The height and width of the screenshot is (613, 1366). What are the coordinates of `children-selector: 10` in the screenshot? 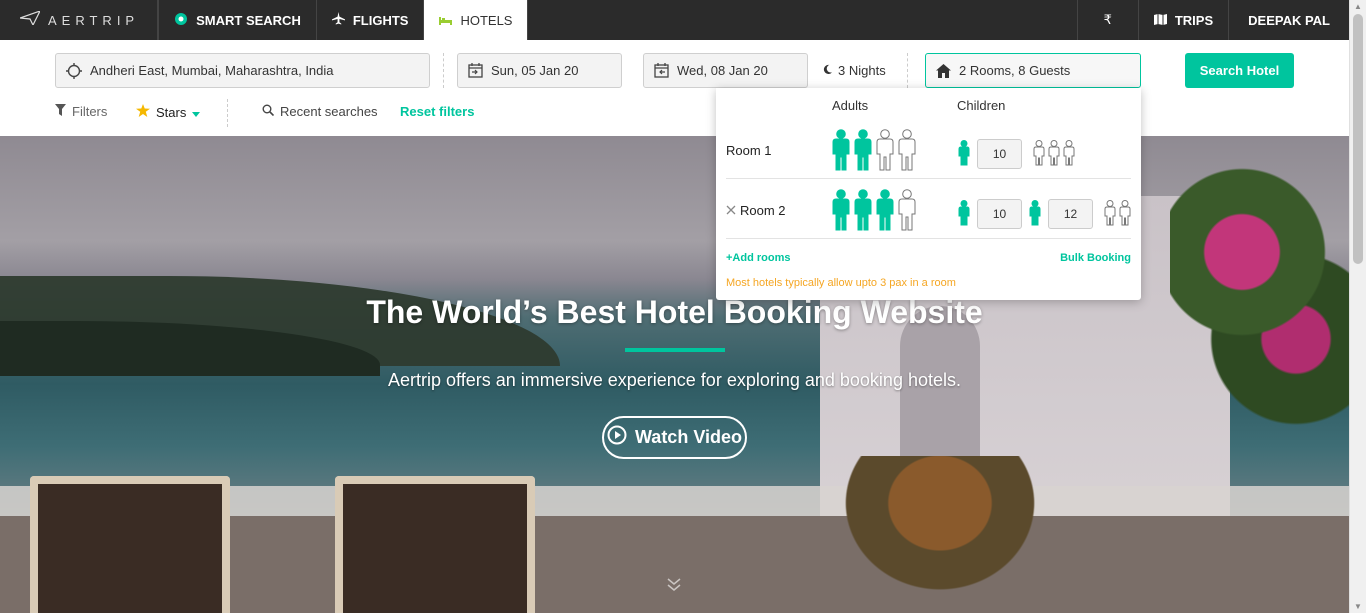 It's located at (1016, 154).